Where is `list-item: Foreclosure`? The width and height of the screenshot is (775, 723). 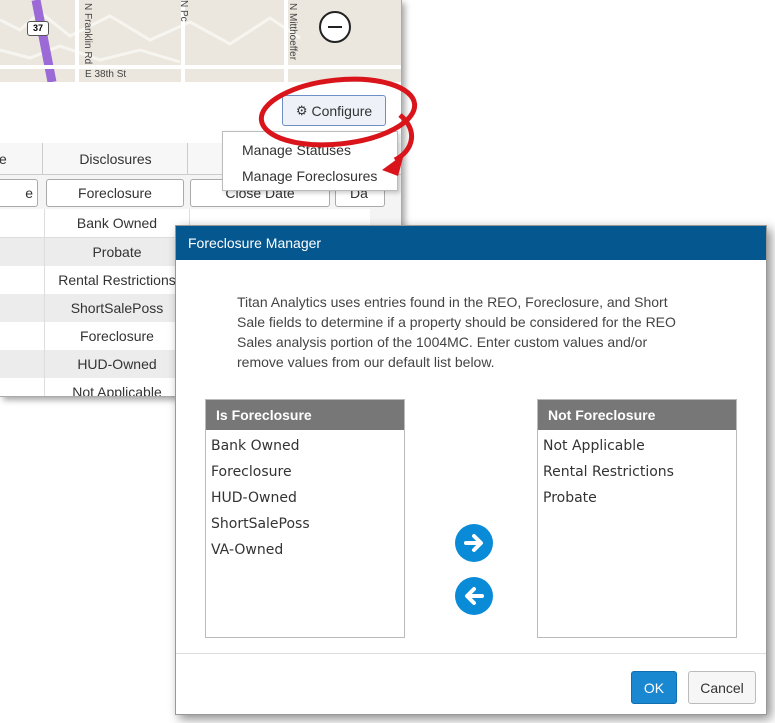 list-item: Foreclosure is located at coordinates (305, 472).